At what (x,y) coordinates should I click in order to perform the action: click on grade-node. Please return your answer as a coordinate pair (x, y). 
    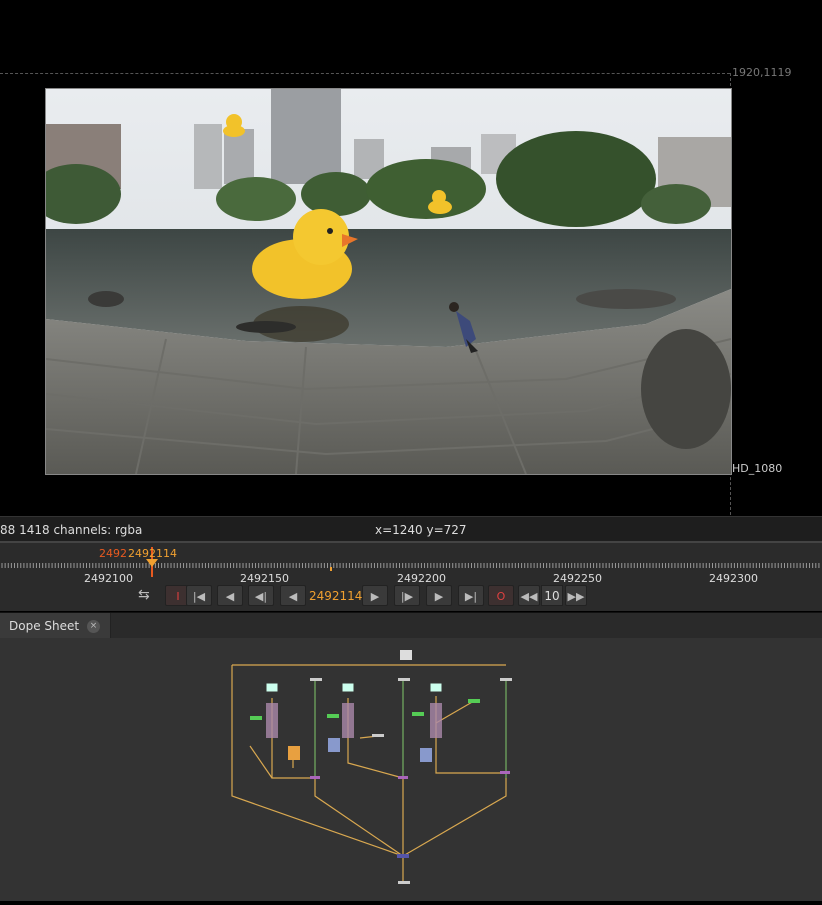
    Looking at the image, I should click on (294, 753).